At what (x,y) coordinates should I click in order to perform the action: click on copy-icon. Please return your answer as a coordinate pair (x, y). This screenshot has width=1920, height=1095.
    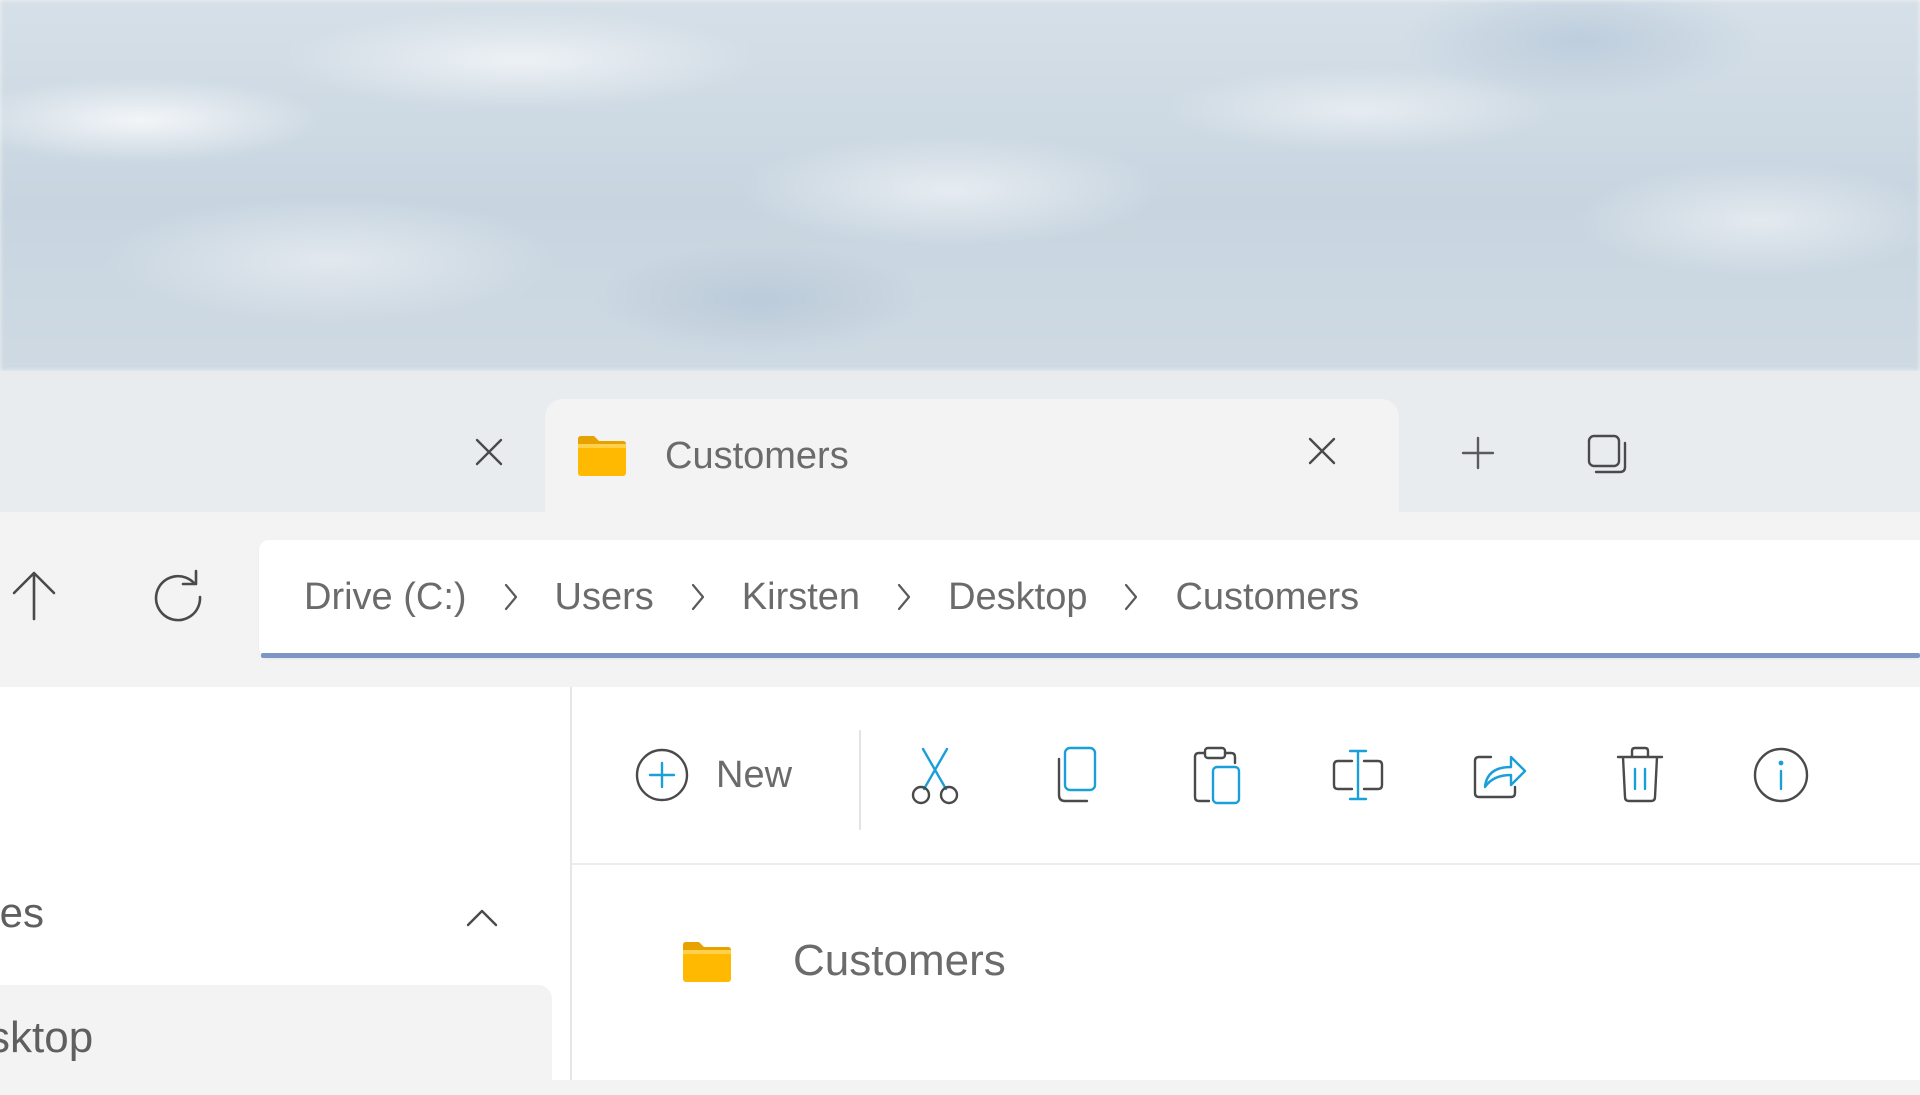
    Looking at the image, I should click on (1077, 774).